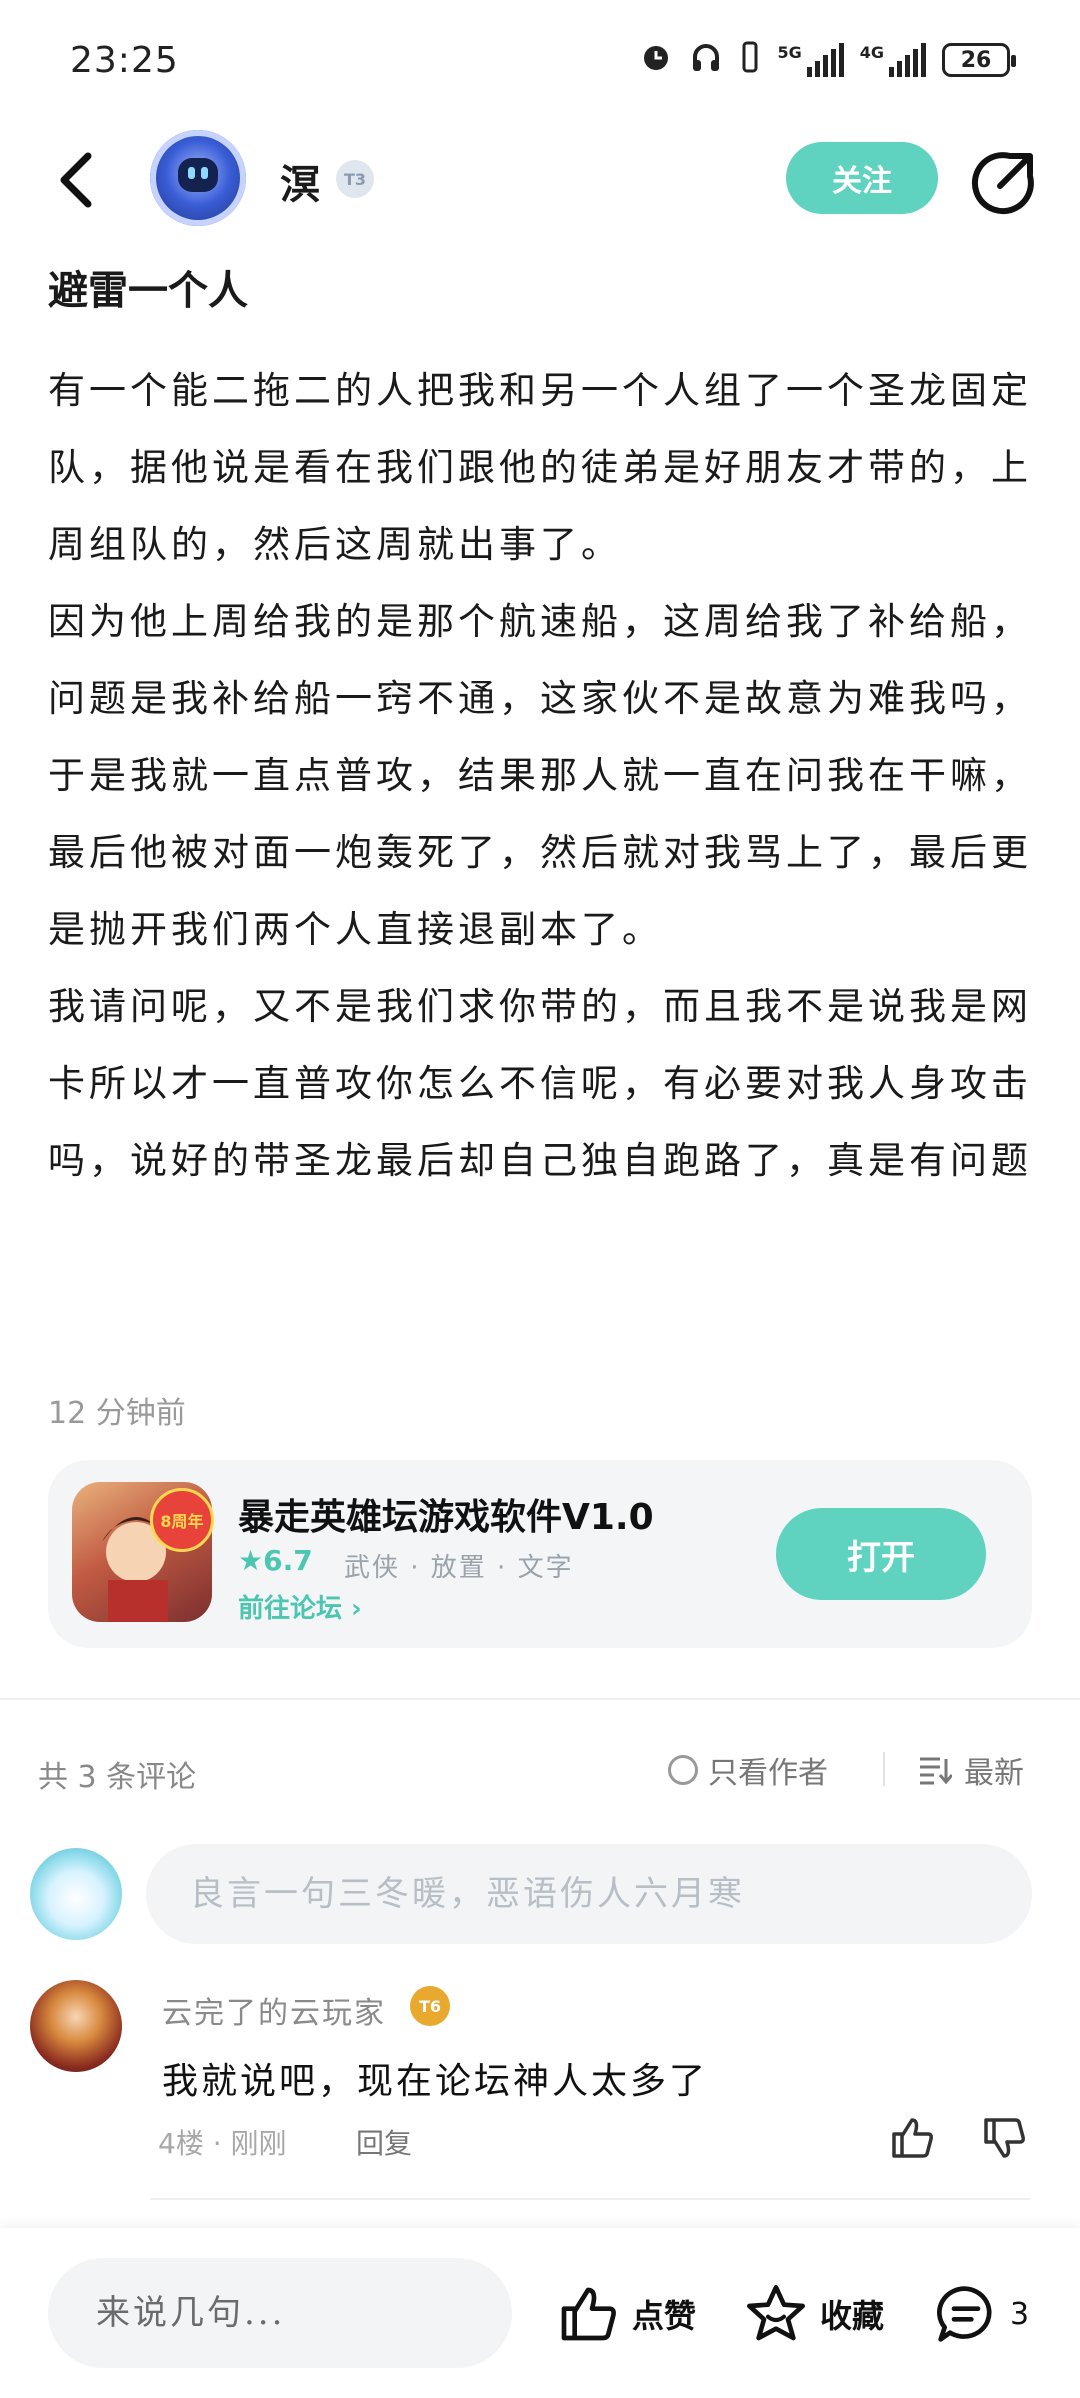 This screenshot has width=1080, height=2398. I want to click on comment-input, so click(589, 1894).